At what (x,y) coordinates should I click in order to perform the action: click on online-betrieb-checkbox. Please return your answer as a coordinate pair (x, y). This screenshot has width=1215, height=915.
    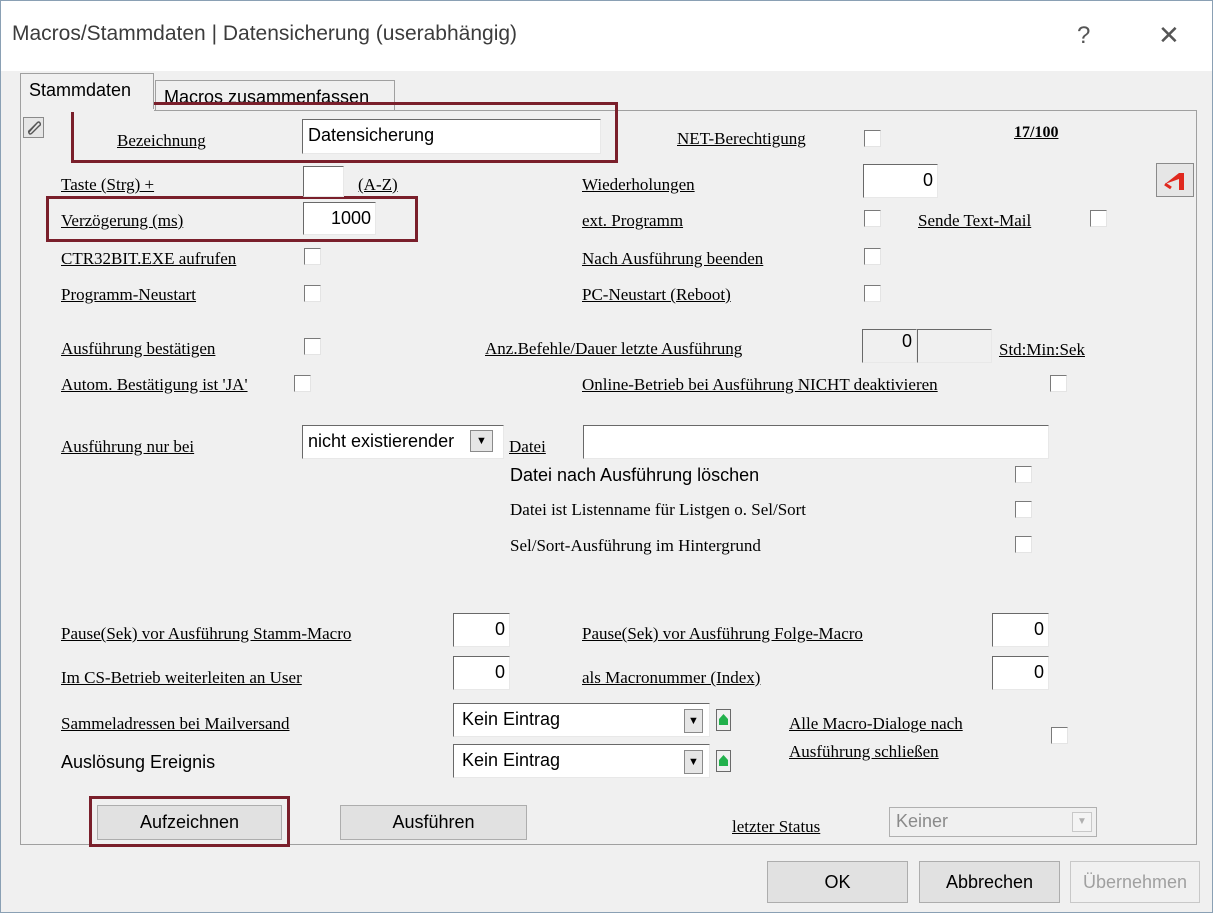
    Looking at the image, I should click on (1058, 383).